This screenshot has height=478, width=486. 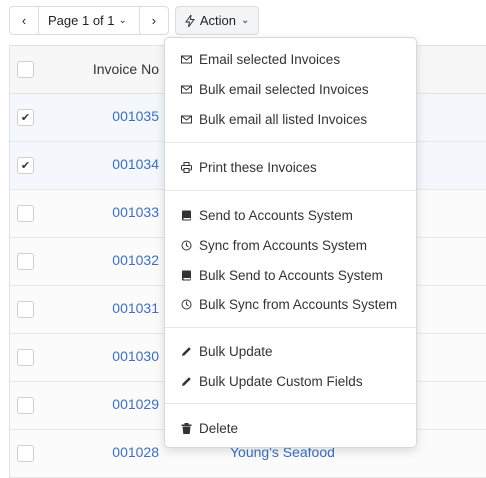 What do you see at coordinates (219, 428) in the screenshot?
I see `menu-item-label: Delete` at bounding box center [219, 428].